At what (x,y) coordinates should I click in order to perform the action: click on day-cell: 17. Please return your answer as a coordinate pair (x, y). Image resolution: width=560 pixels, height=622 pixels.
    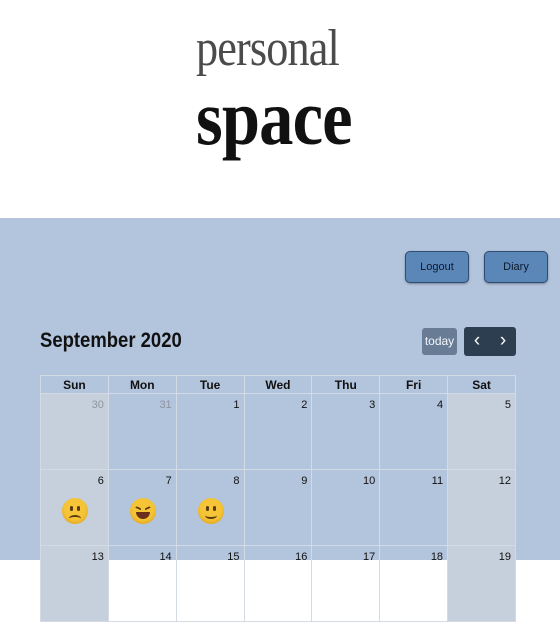
    Looking at the image, I should click on (346, 583).